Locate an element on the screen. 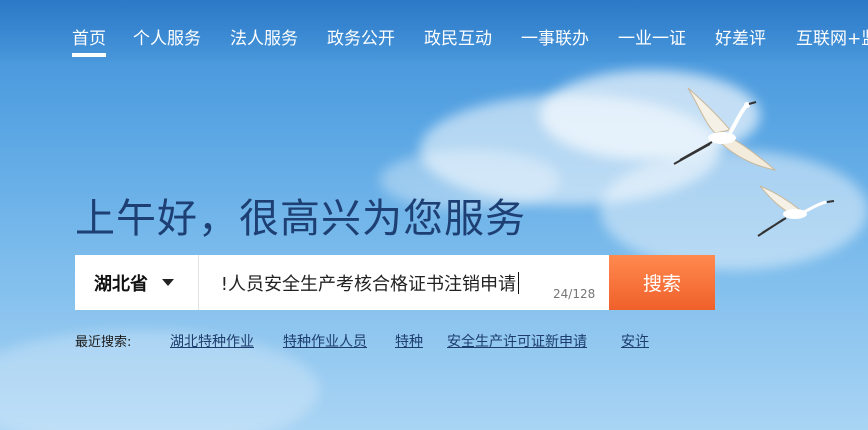  recent-search-link: 安许 is located at coordinates (635, 341).